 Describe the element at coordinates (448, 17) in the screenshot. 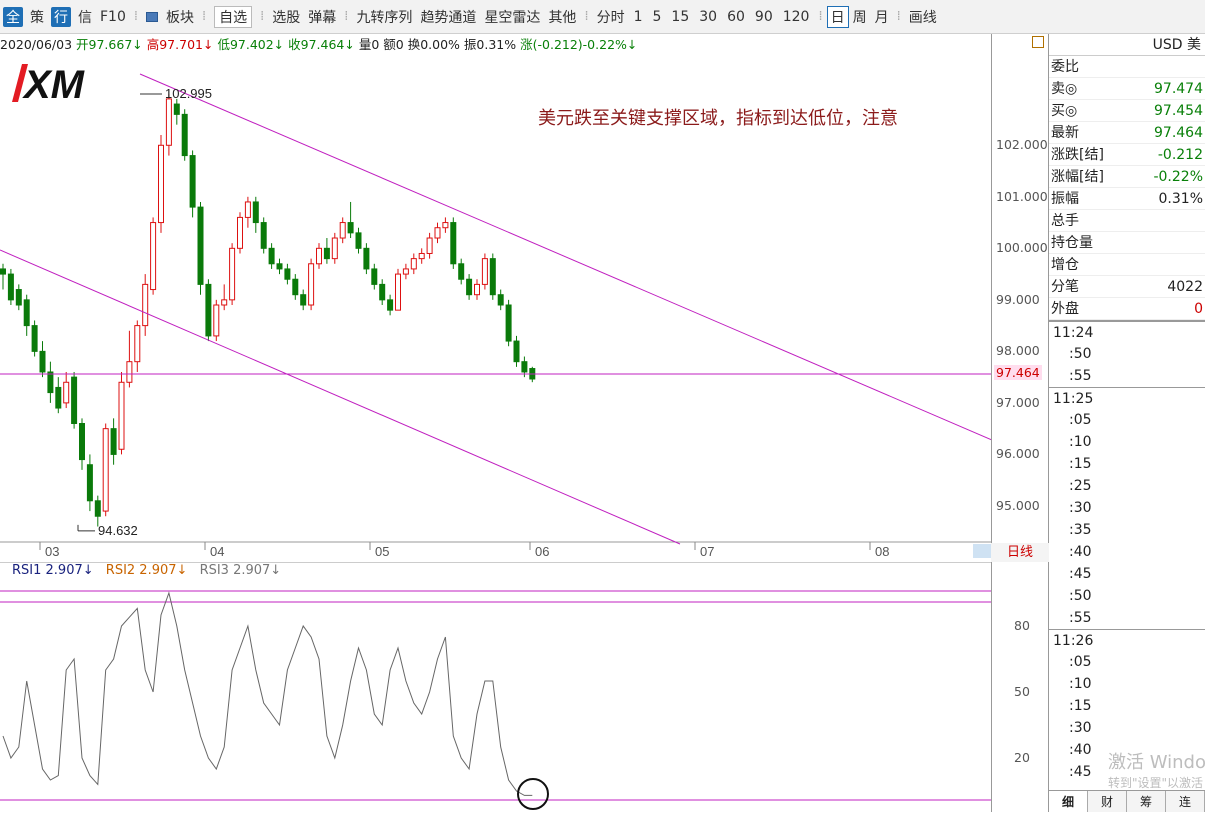

I see `toolbar-item-11: 趋势通道` at that location.